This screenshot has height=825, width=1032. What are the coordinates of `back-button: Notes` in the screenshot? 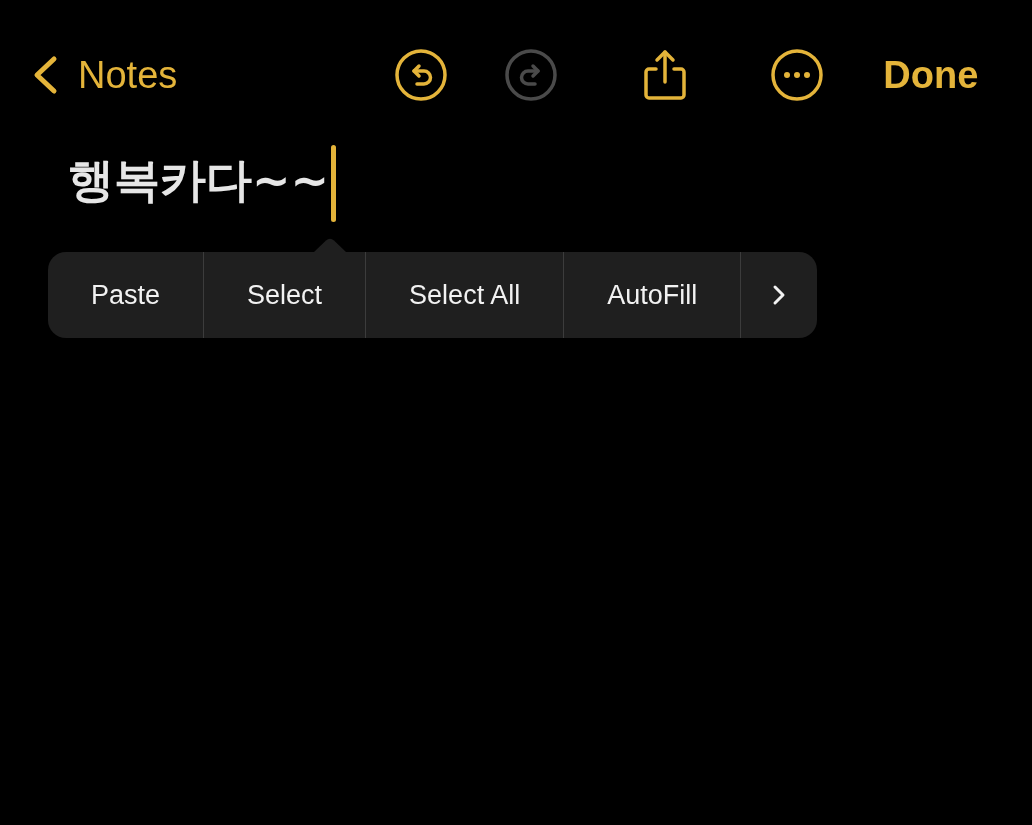 It's located at (105, 75).